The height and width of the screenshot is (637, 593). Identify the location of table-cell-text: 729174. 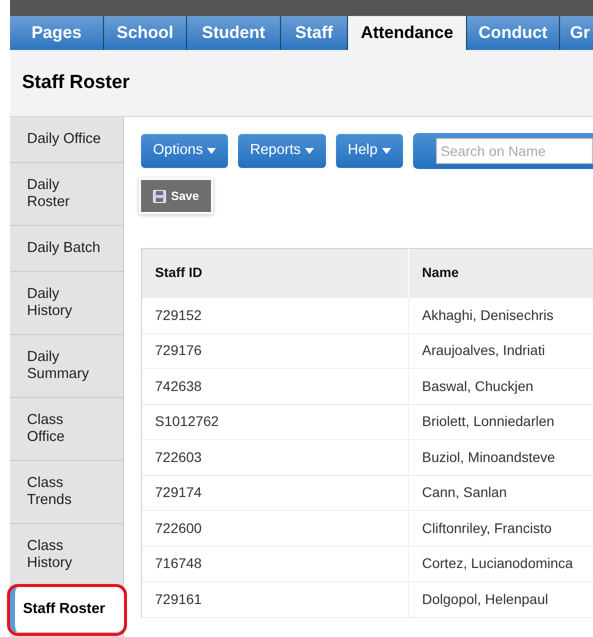
(178, 492).